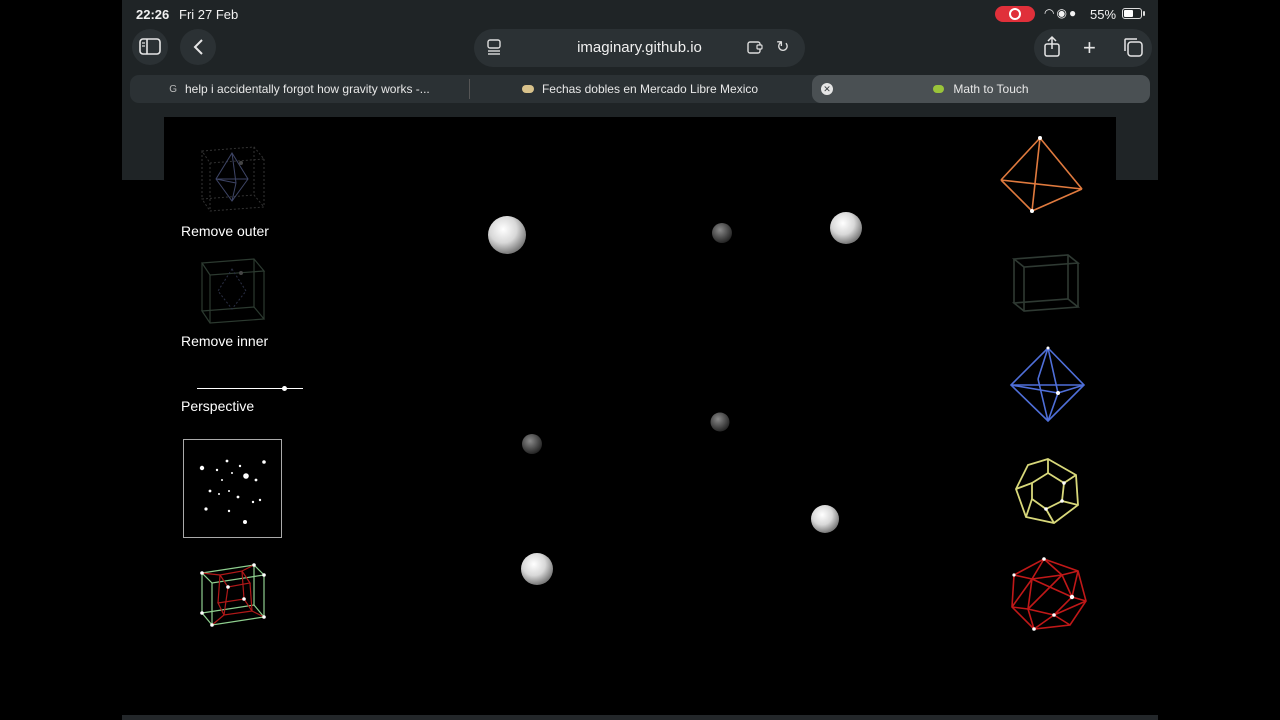 Image resolution: width=1280 pixels, height=720 pixels. Describe the element at coordinates (1133, 13) in the screenshot. I see `battery-icon` at that location.